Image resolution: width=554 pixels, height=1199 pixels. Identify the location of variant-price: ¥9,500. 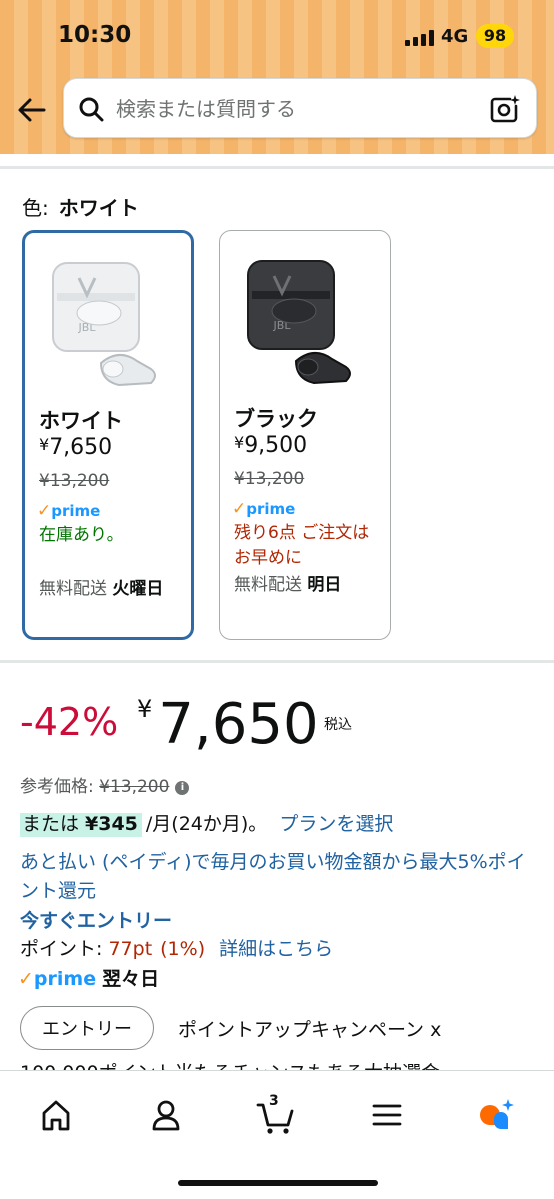
(271, 445).